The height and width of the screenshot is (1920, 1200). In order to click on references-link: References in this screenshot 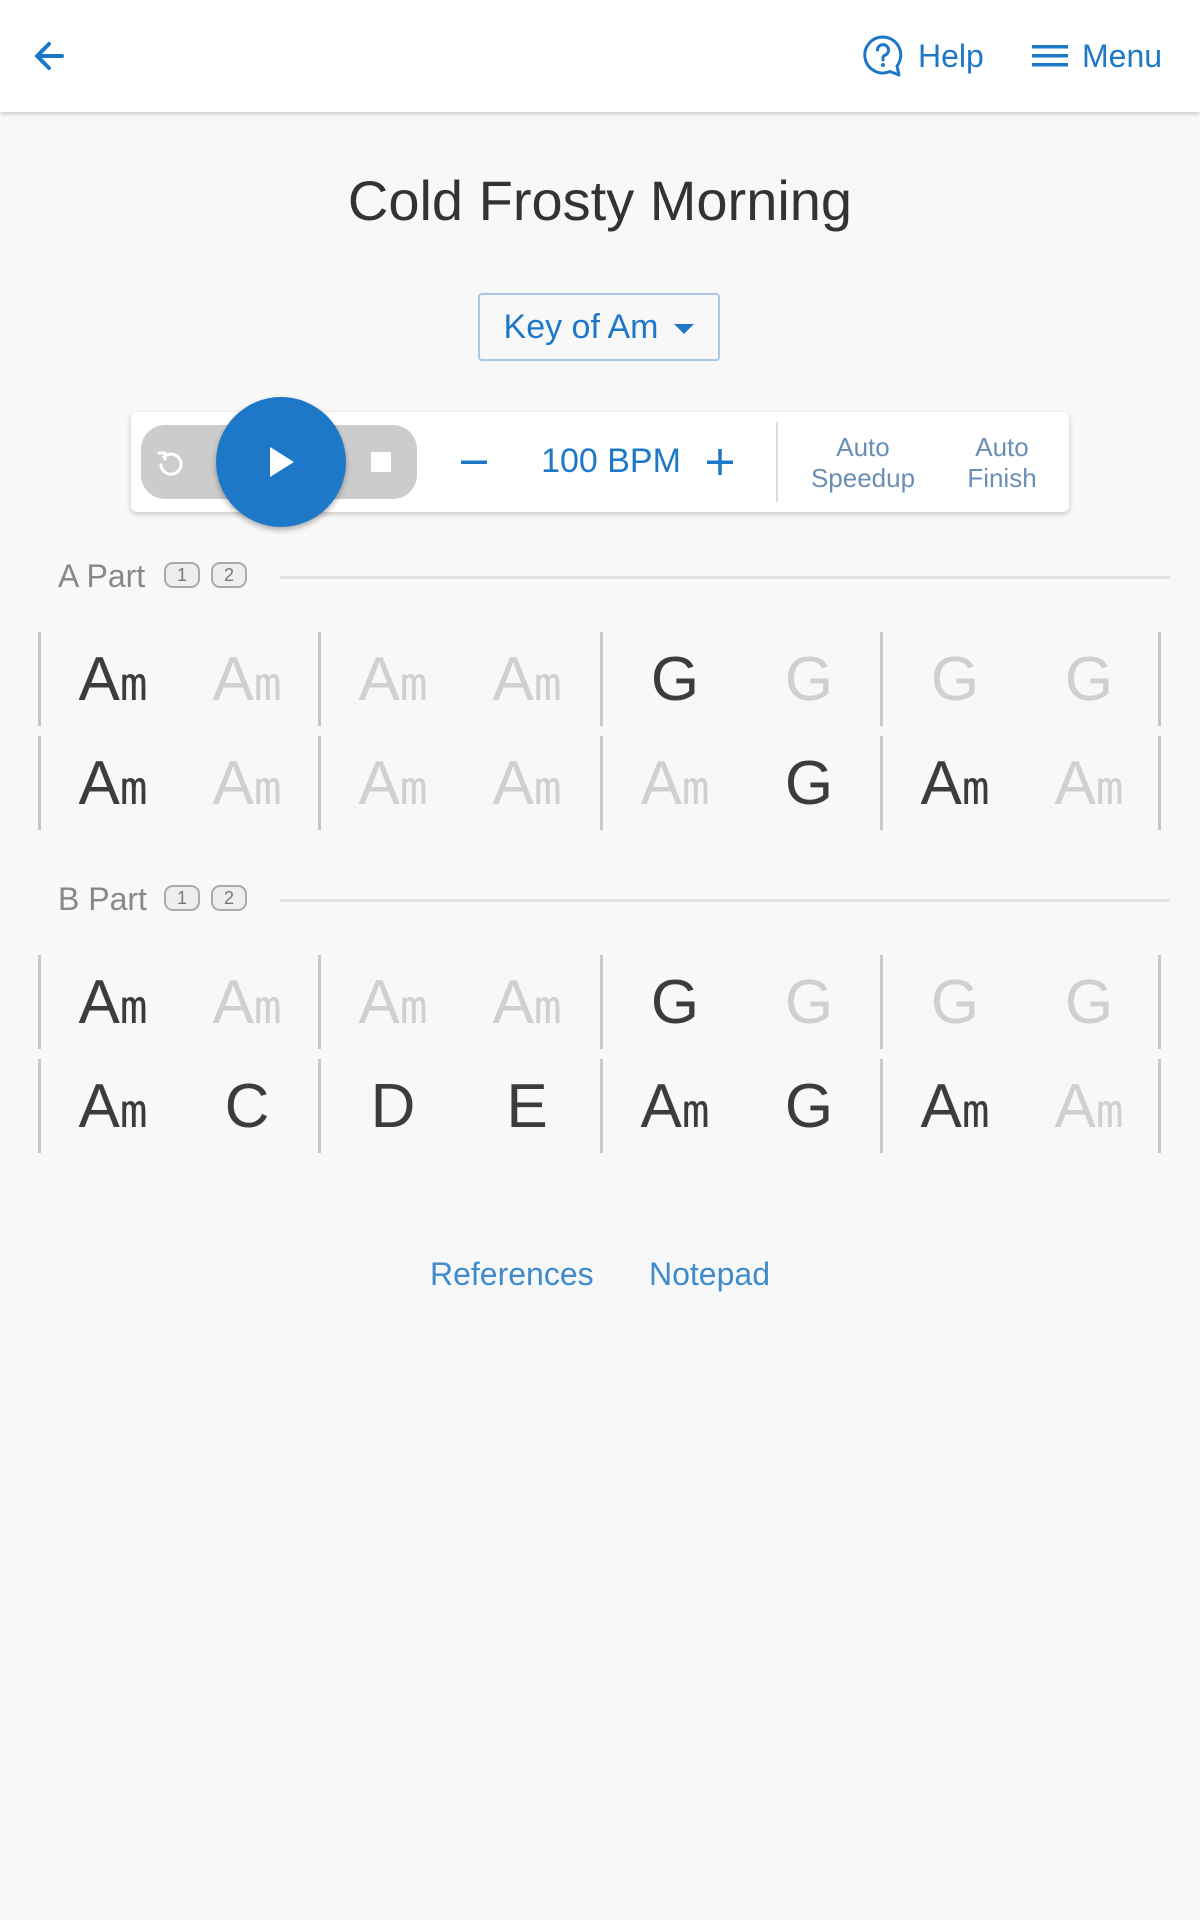, I will do `click(512, 1274)`.